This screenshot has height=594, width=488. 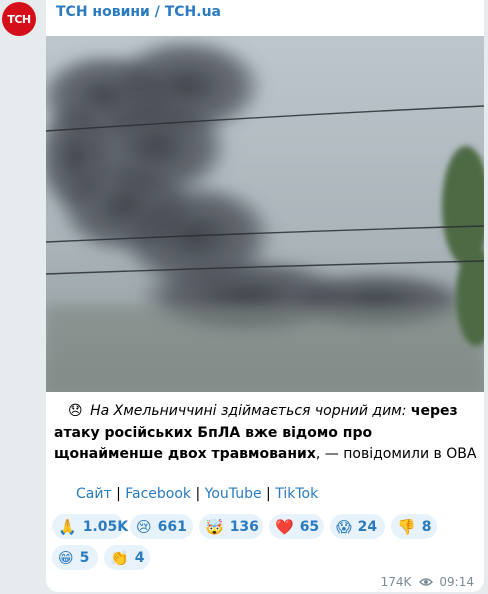 I want to click on channel-avatar: ТСН, so click(x=19, y=19).